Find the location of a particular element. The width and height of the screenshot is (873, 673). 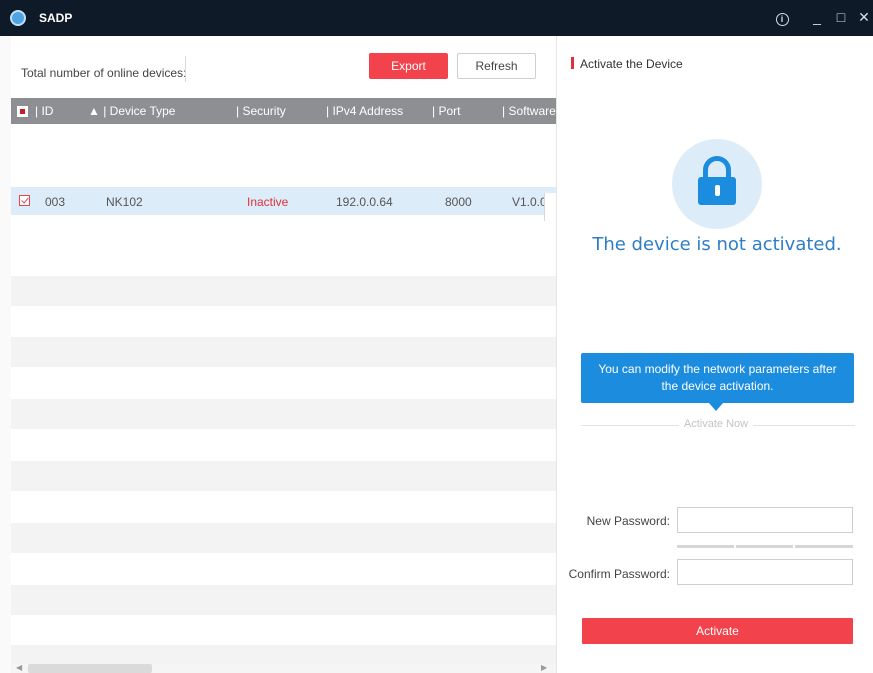

new-password-label: New Password: is located at coordinates (628, 521).